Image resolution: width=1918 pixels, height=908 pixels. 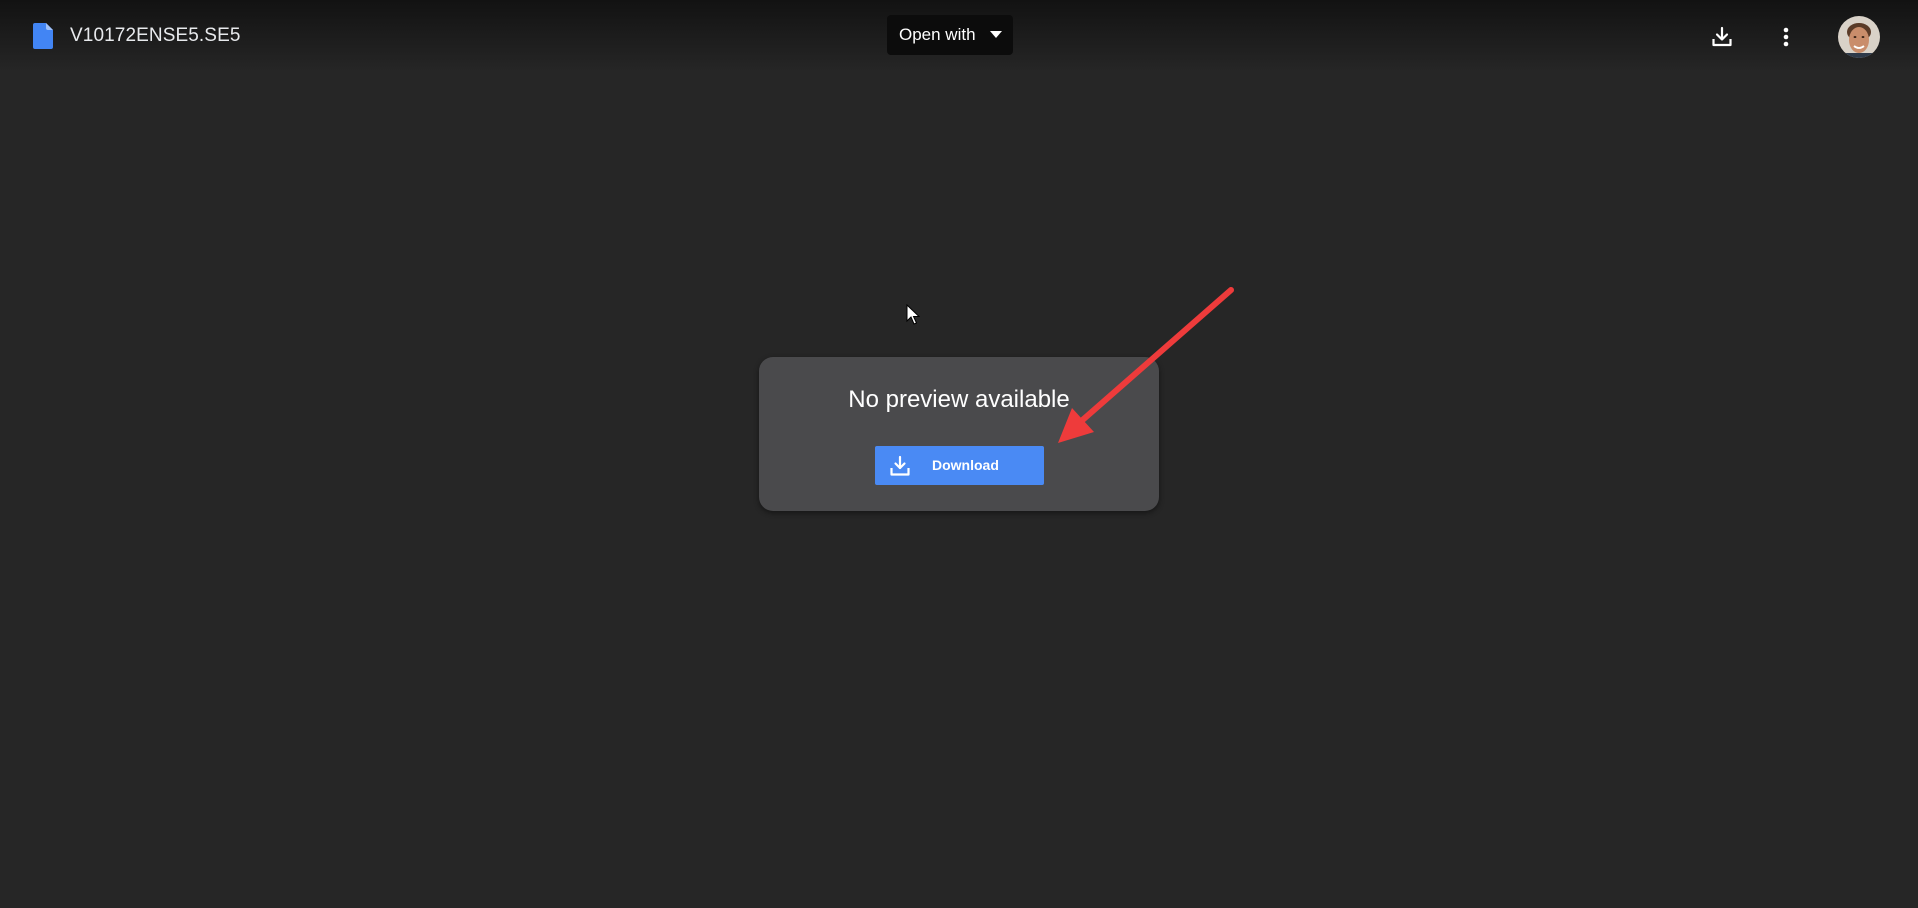 I want to click on download-button-main: Download, so click(x=959, y=465).